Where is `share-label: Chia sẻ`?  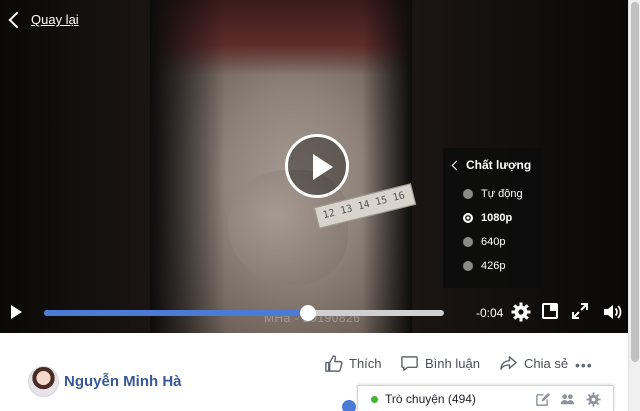 share-label: Chia sẻ is located at coordinates (546, 363).